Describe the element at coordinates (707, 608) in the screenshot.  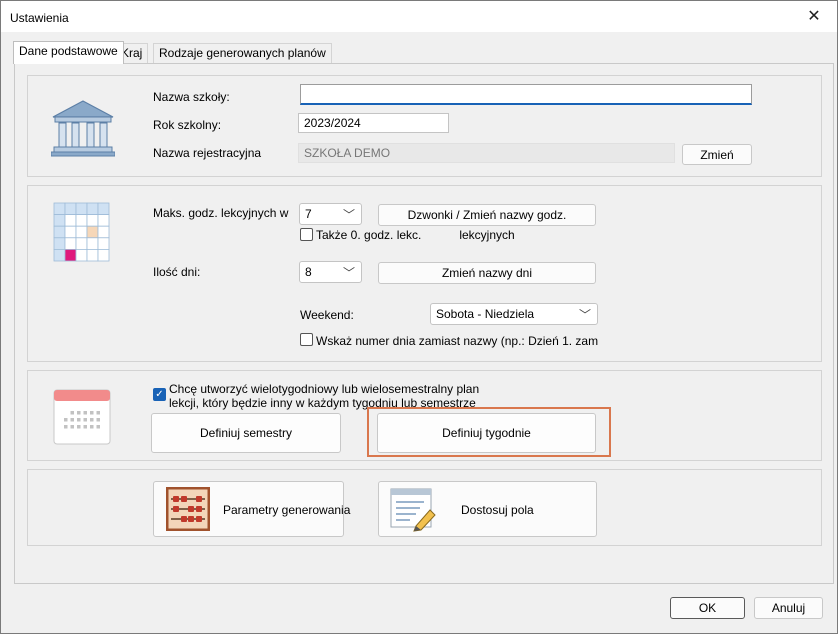
I see `ok-button: OK` at that location.